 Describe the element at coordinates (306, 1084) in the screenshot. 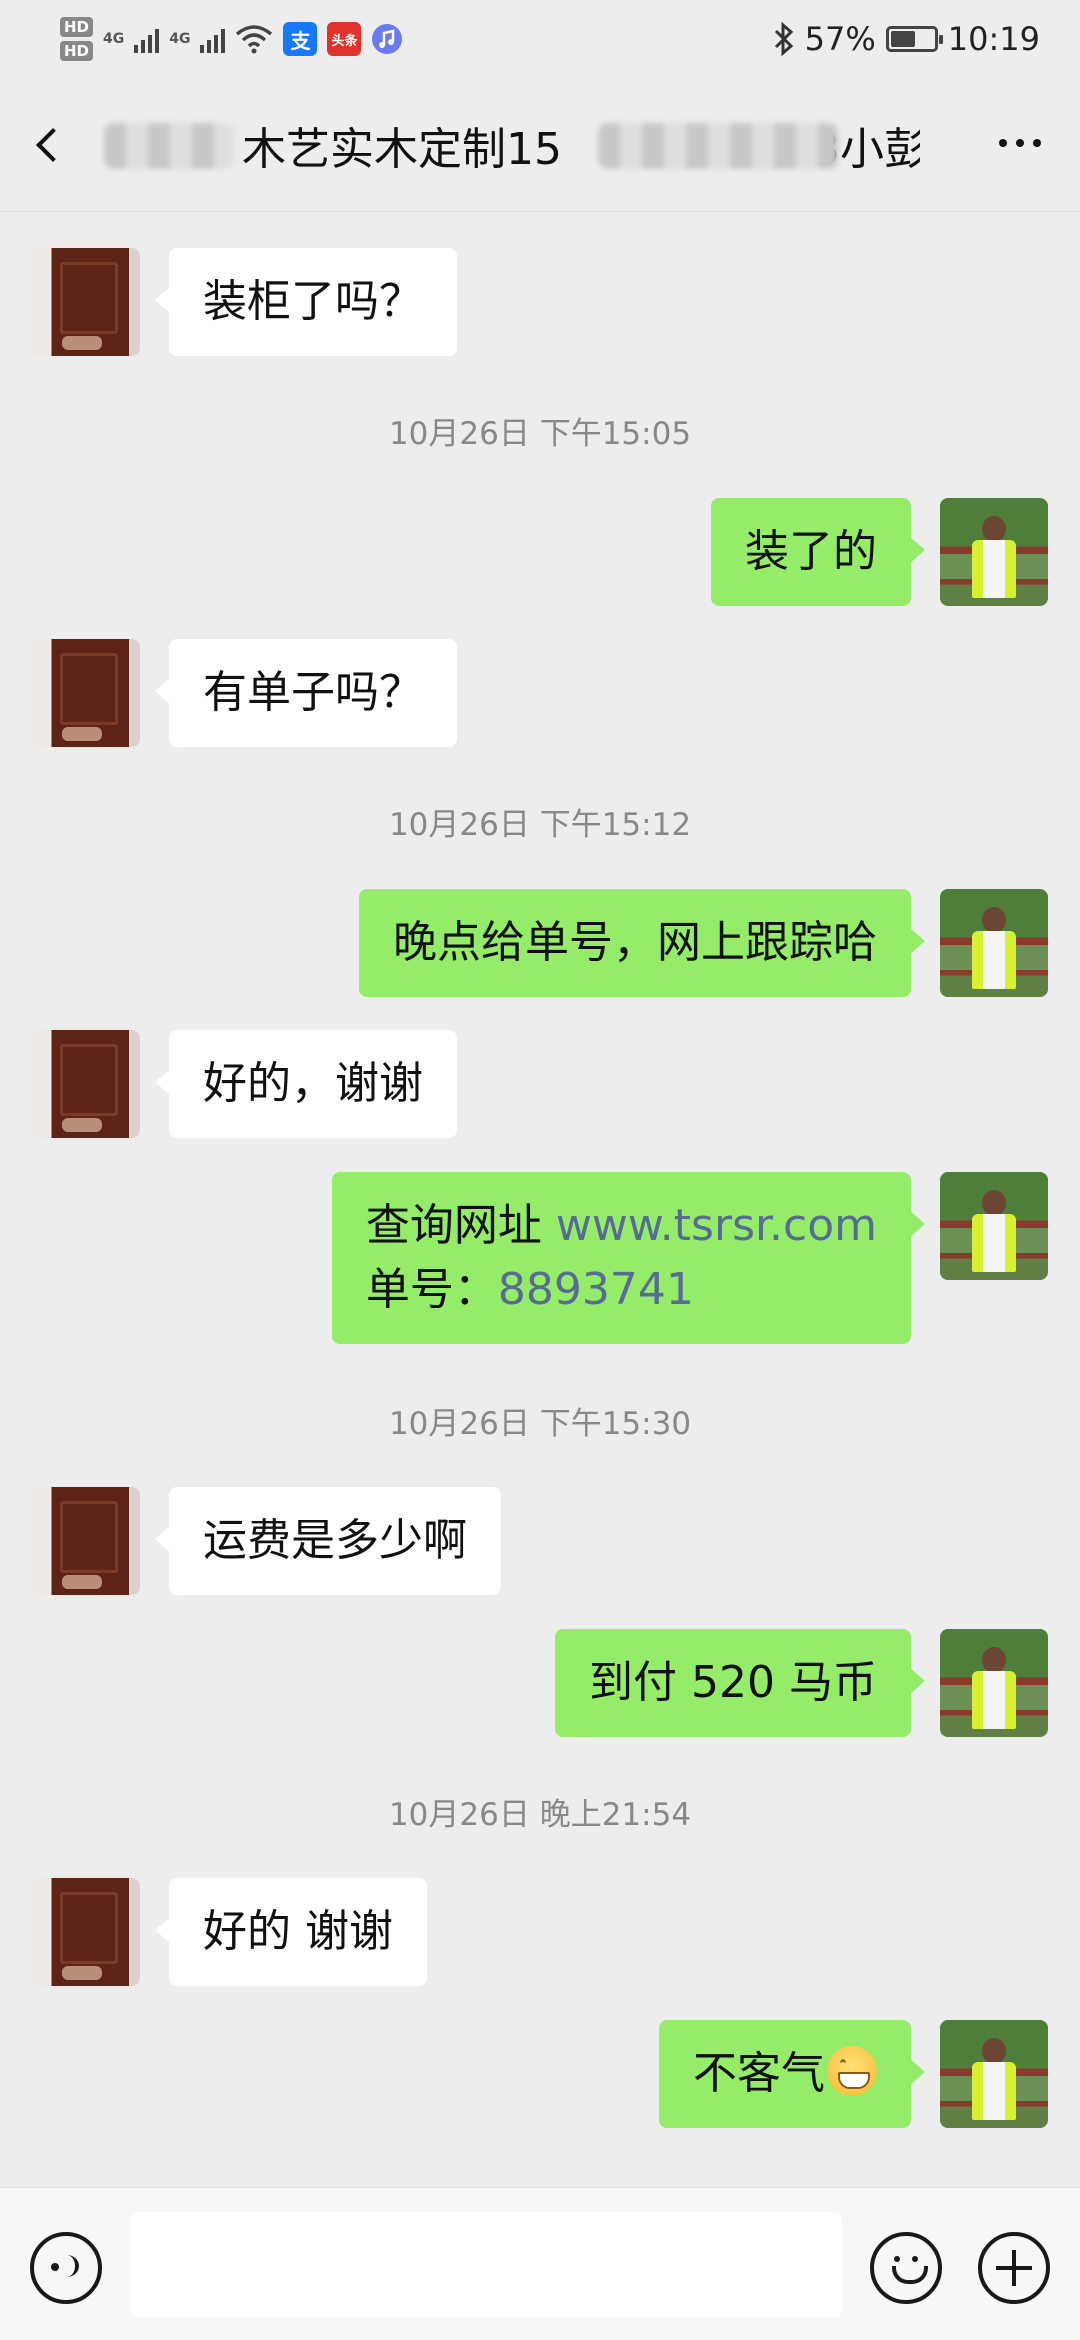

I see `message-bubble: 好的，谢谢` at that location.